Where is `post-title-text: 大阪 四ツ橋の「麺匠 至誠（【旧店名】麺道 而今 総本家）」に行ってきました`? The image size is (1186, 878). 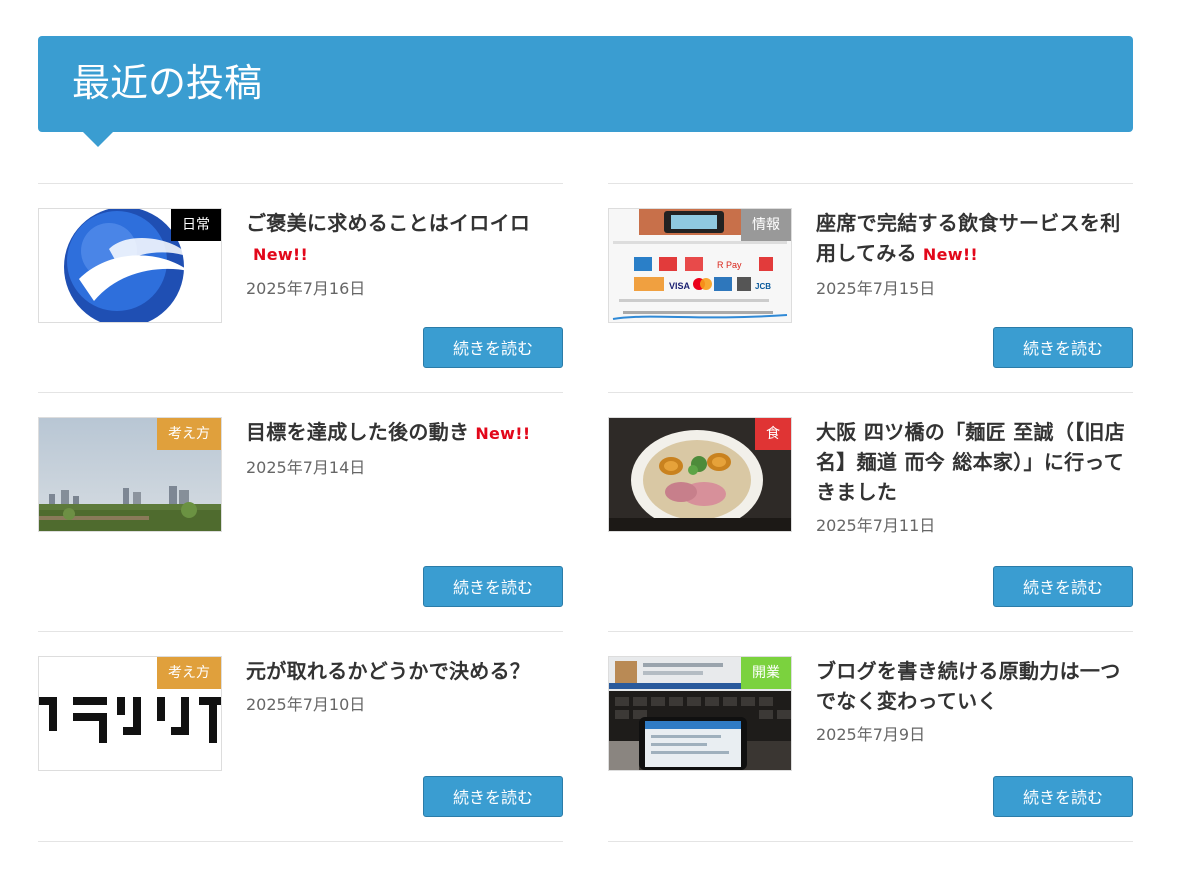 post-title-text: 大阪 四ツ橋の「麺匠 至誠（【旧店名】麺道 而今 総本家）」に行ってきました is located at coordinates (970, 462).